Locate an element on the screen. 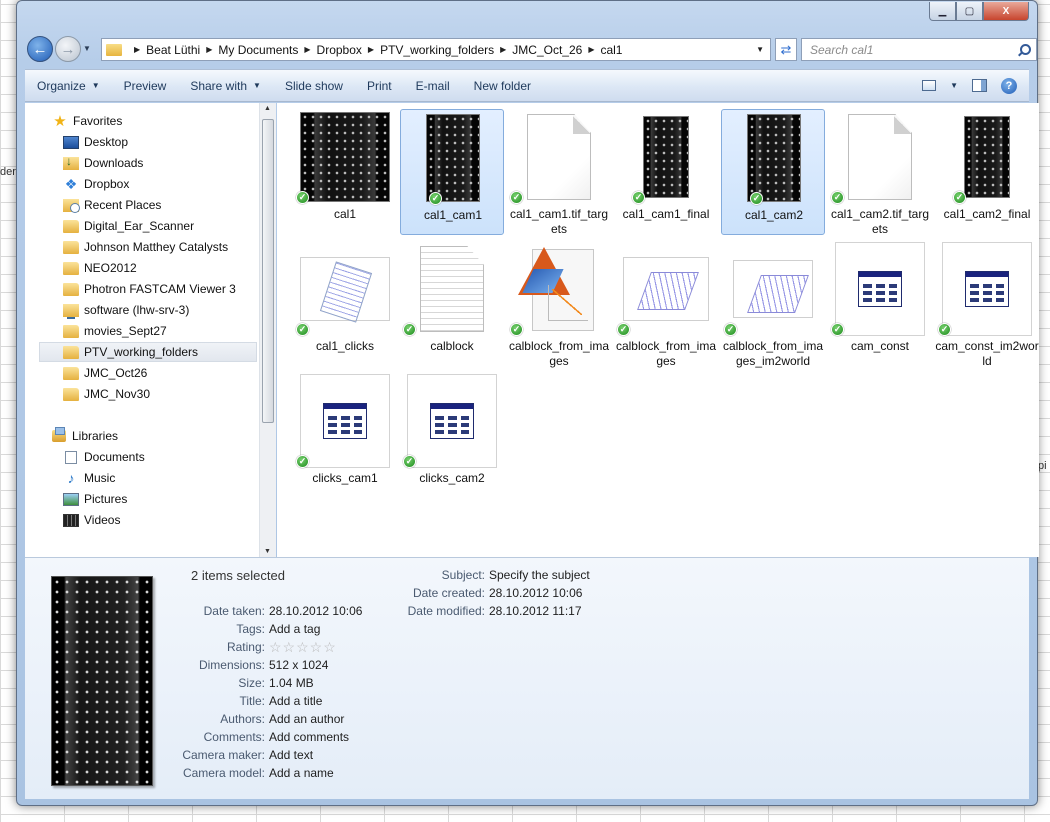 The image size is (1050, 822). nav-item-label: Dropbox is located at coordinates (107, 184).